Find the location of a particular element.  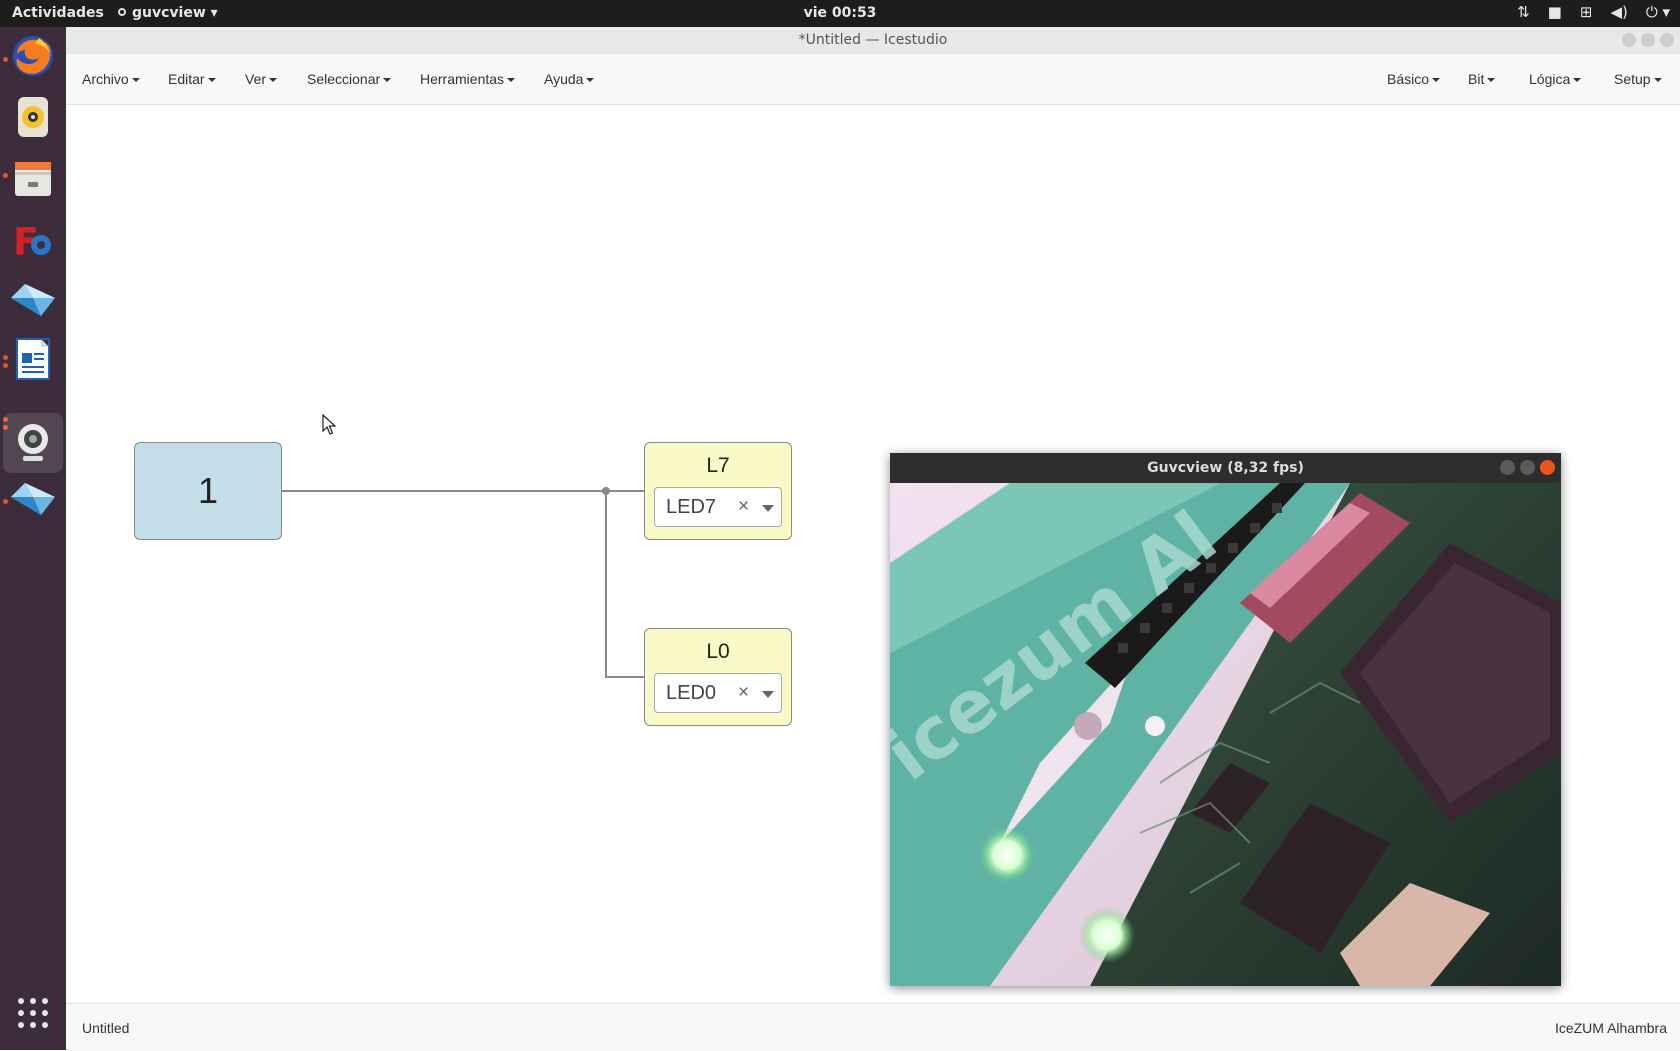

statusbar: Untitled IceZUM Alhambra is located at coordinates (873, 1027).